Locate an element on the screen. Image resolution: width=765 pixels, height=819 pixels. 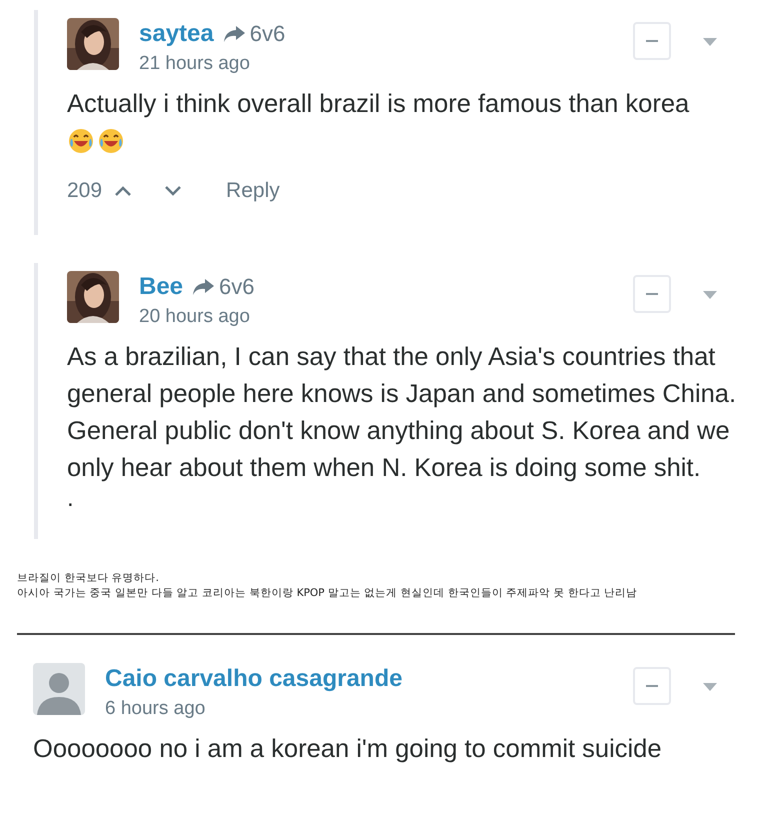
author-name: Bee is located at coordinates (161, 286).